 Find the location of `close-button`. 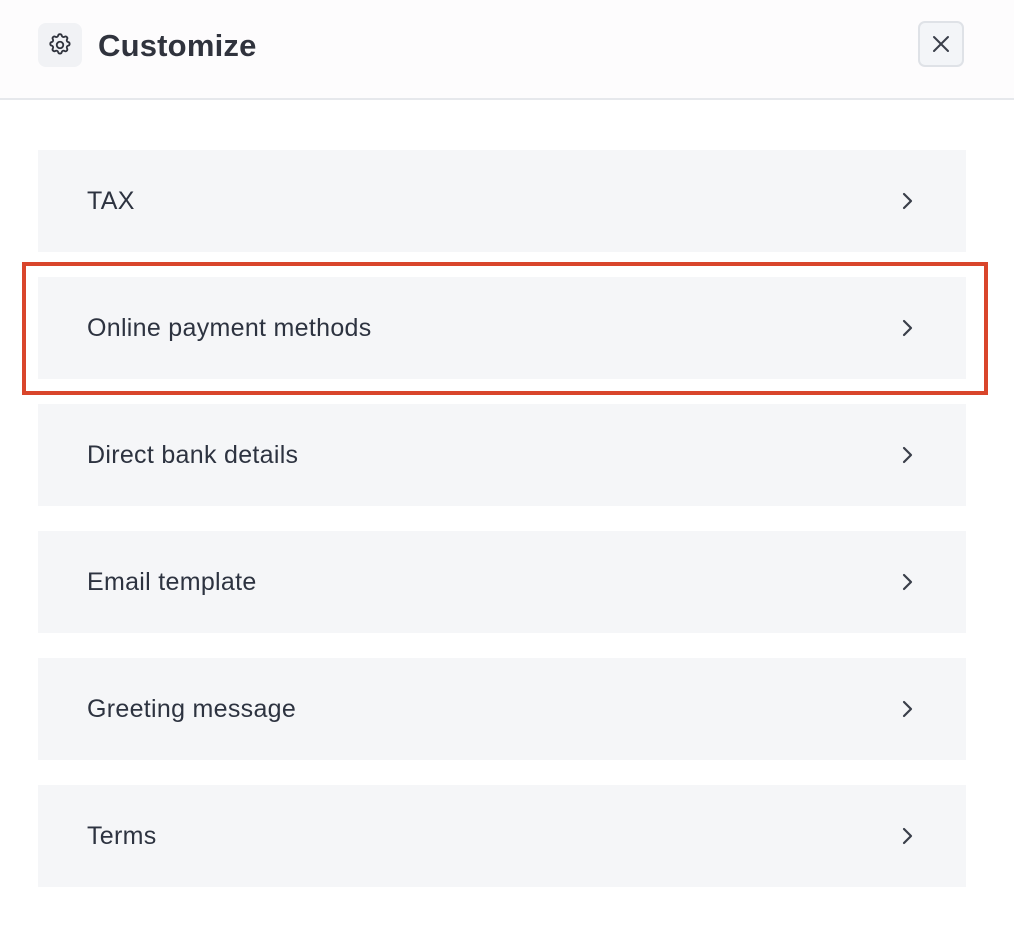

close-button is located at coordinates (941, 44).